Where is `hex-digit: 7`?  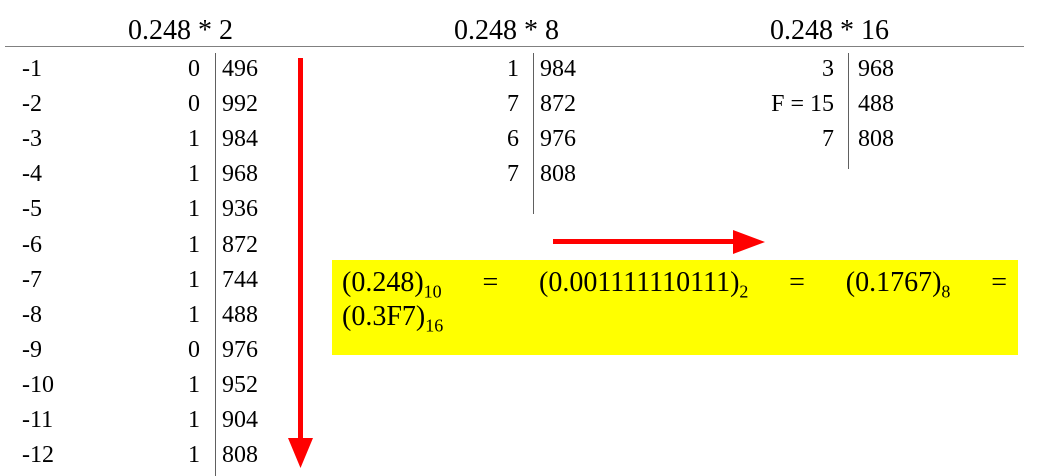
hex-digit: 7 is located at coordinates (828, 139).